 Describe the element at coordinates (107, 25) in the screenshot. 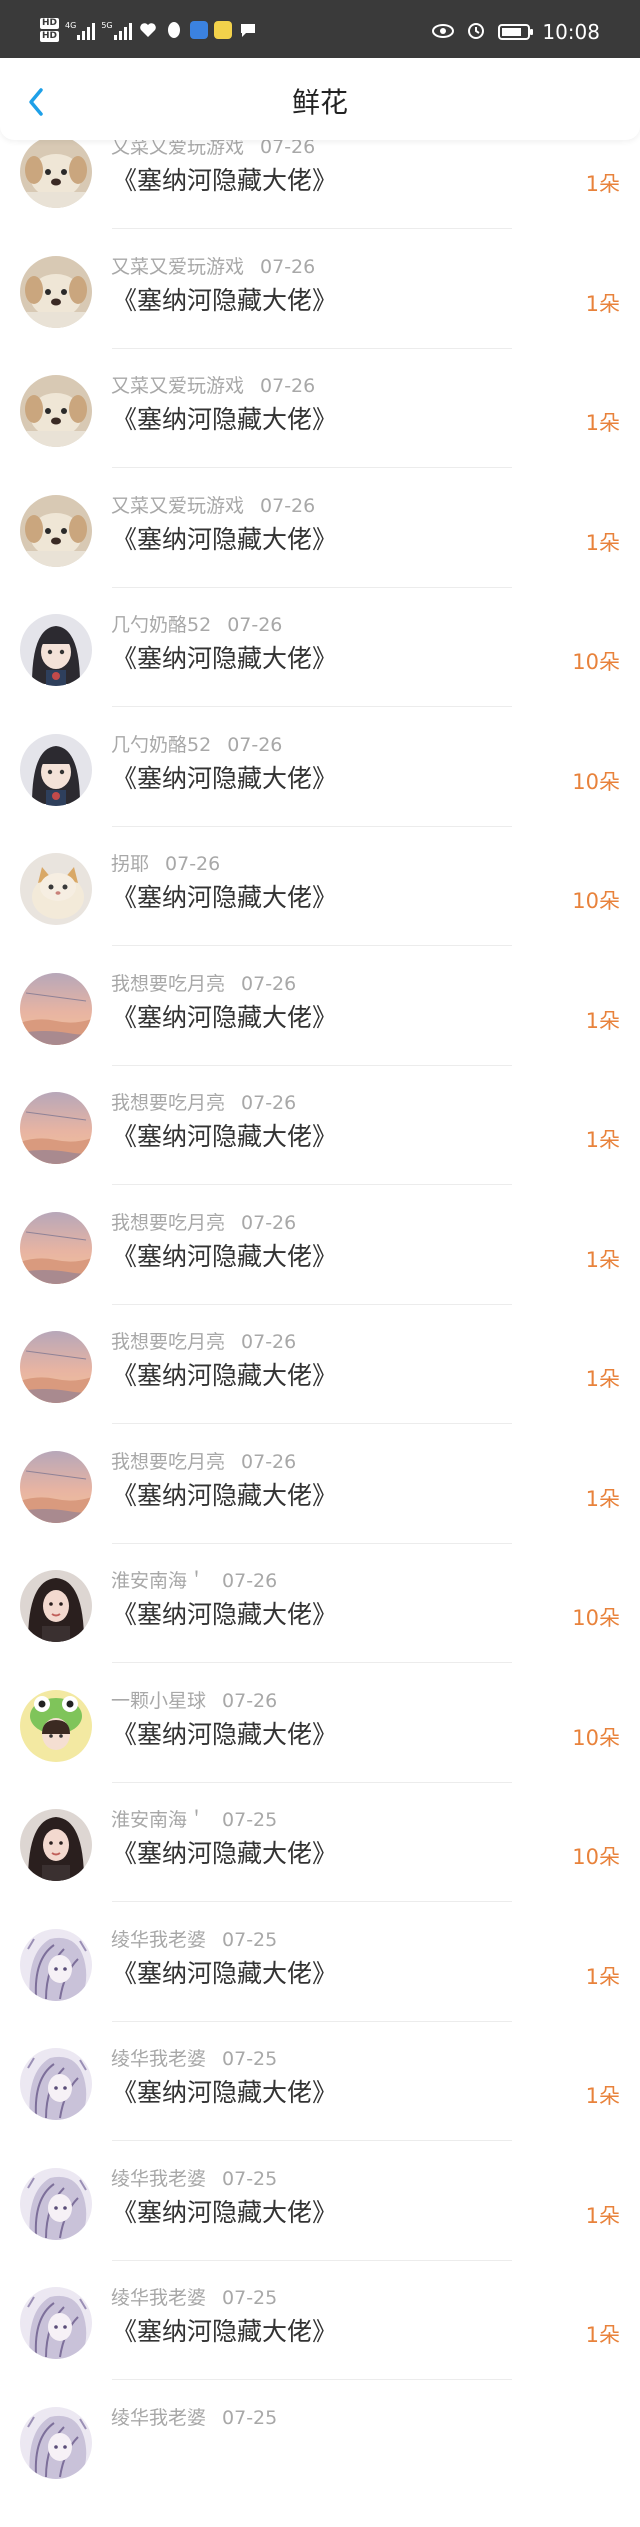

I see `network-type-2: 5G` at that location.